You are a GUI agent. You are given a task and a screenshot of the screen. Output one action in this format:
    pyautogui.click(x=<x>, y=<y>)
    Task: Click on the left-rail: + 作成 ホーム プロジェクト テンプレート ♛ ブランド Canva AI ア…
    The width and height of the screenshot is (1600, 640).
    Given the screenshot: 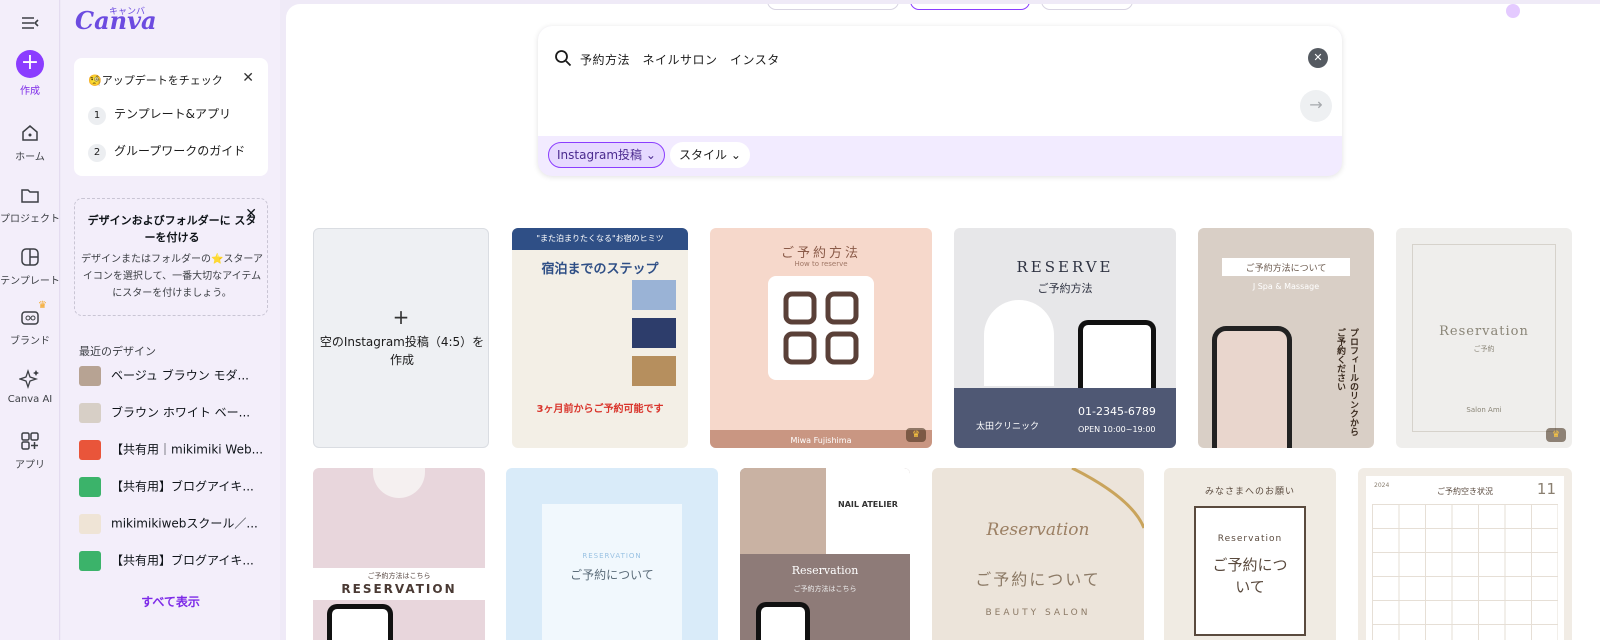 What is the action you would take?
    pyautogui.click(x=30, y=320)
    